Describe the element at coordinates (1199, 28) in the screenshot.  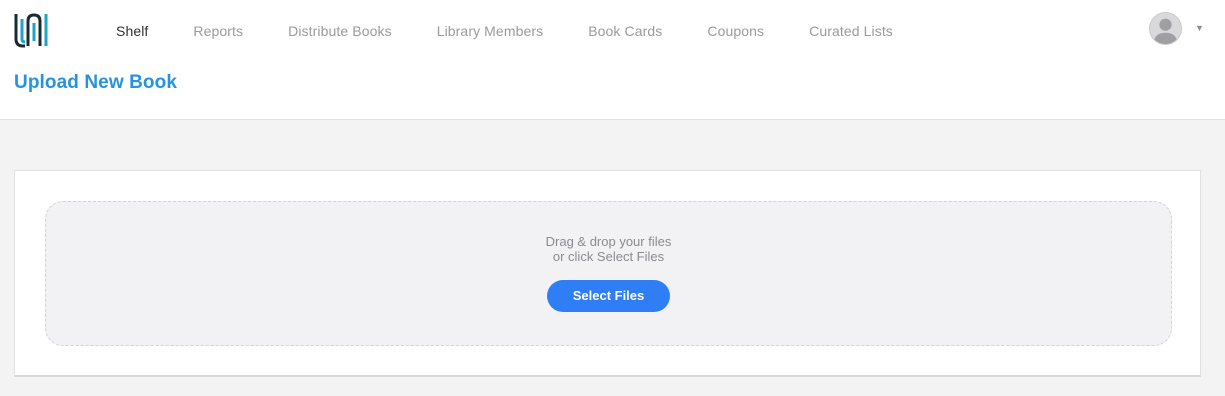
I see `chevron-down-icon: ▼` at that location.